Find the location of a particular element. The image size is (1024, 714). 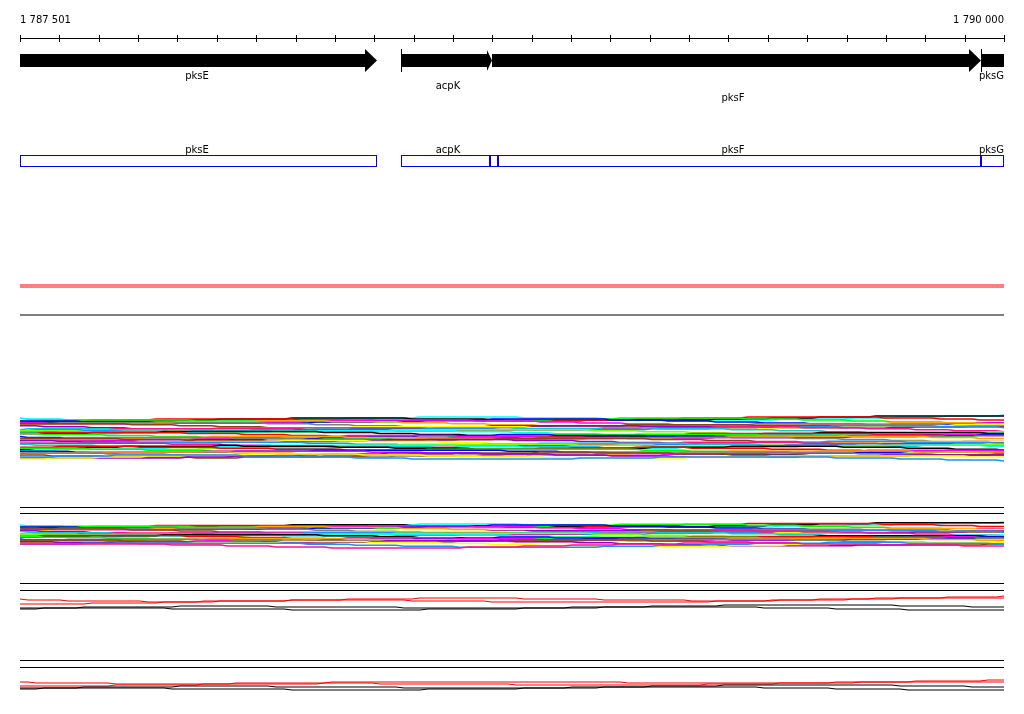

feature-label: acpK is located at coordinates (448, 149).